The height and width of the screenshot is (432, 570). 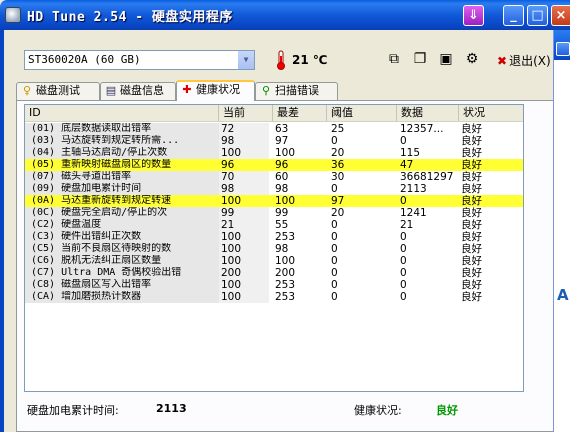 I want to click on cell-data: 115, so click(x=410, y=153).